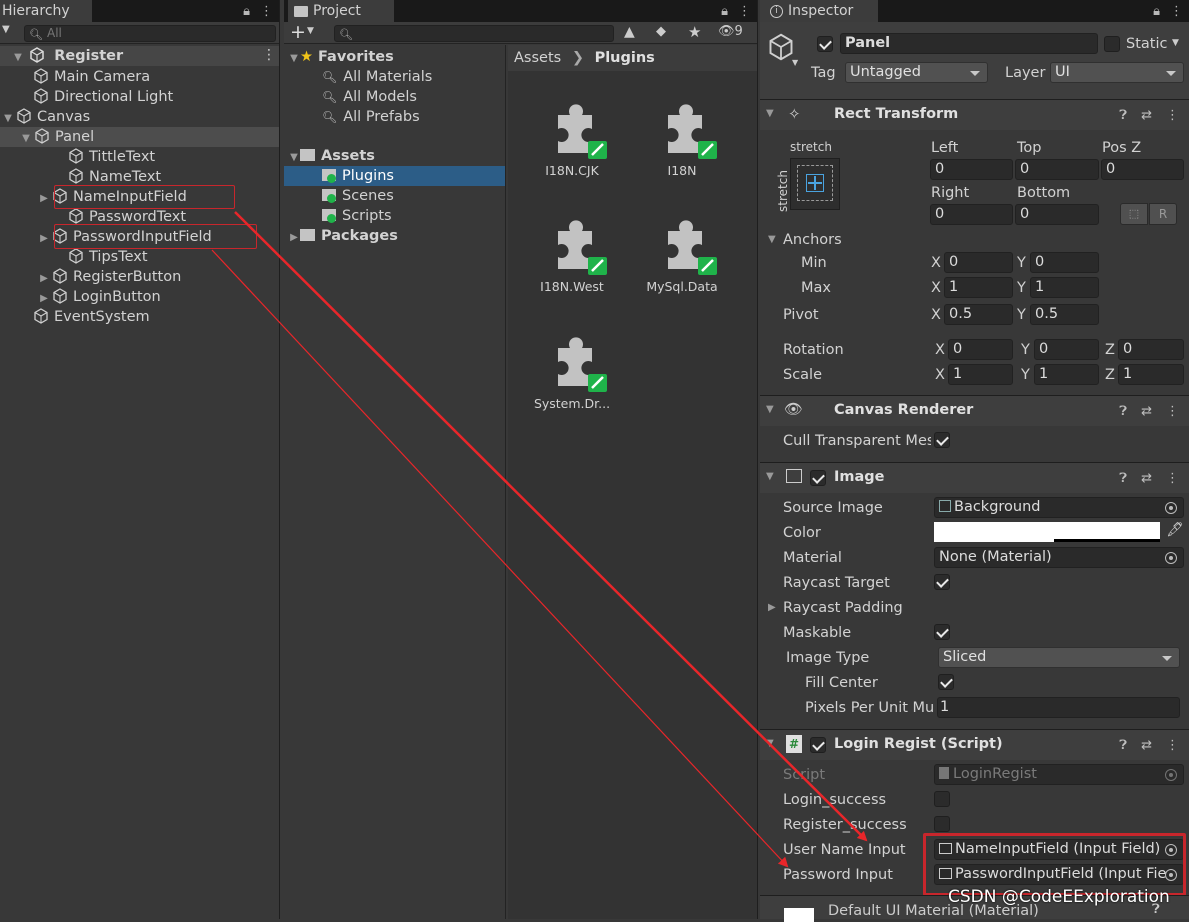 This screenshot has width=1189, height=922. Describe the element at coordinates (6, 29) in the screenshot. I see `create-dropdown-icon: ▼` at that location.